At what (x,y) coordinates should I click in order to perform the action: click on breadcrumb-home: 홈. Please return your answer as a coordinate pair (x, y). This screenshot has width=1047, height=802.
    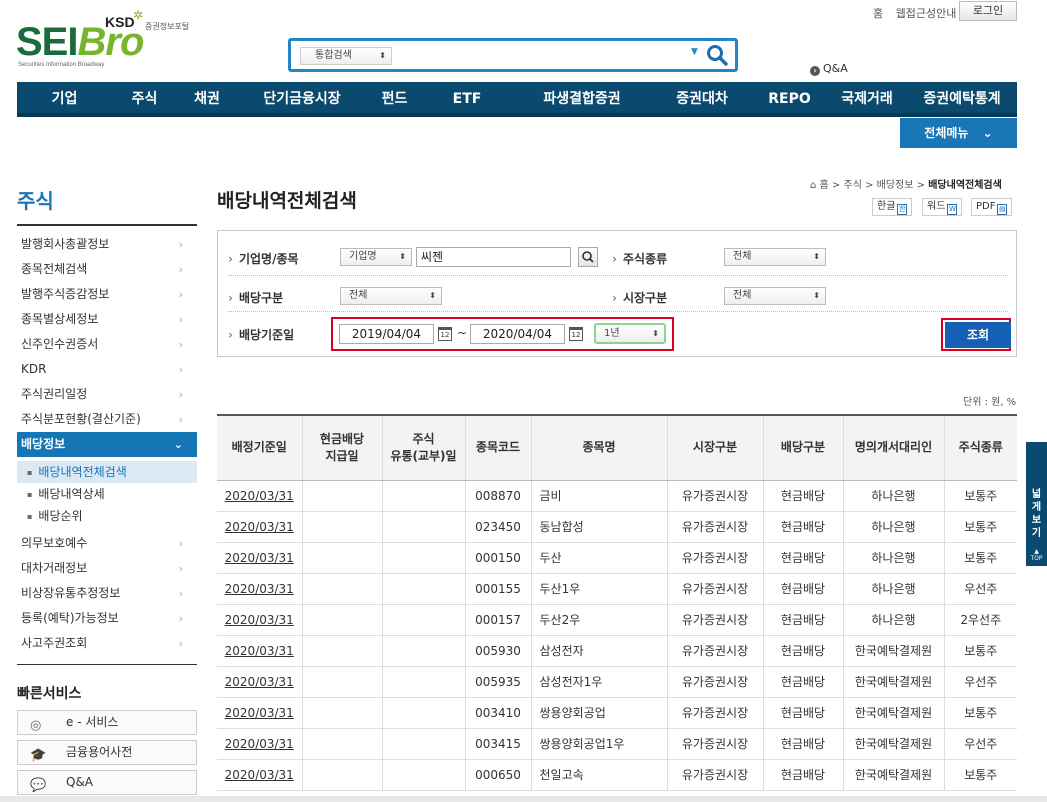
    Looking at the image, I should click on (824, 185).